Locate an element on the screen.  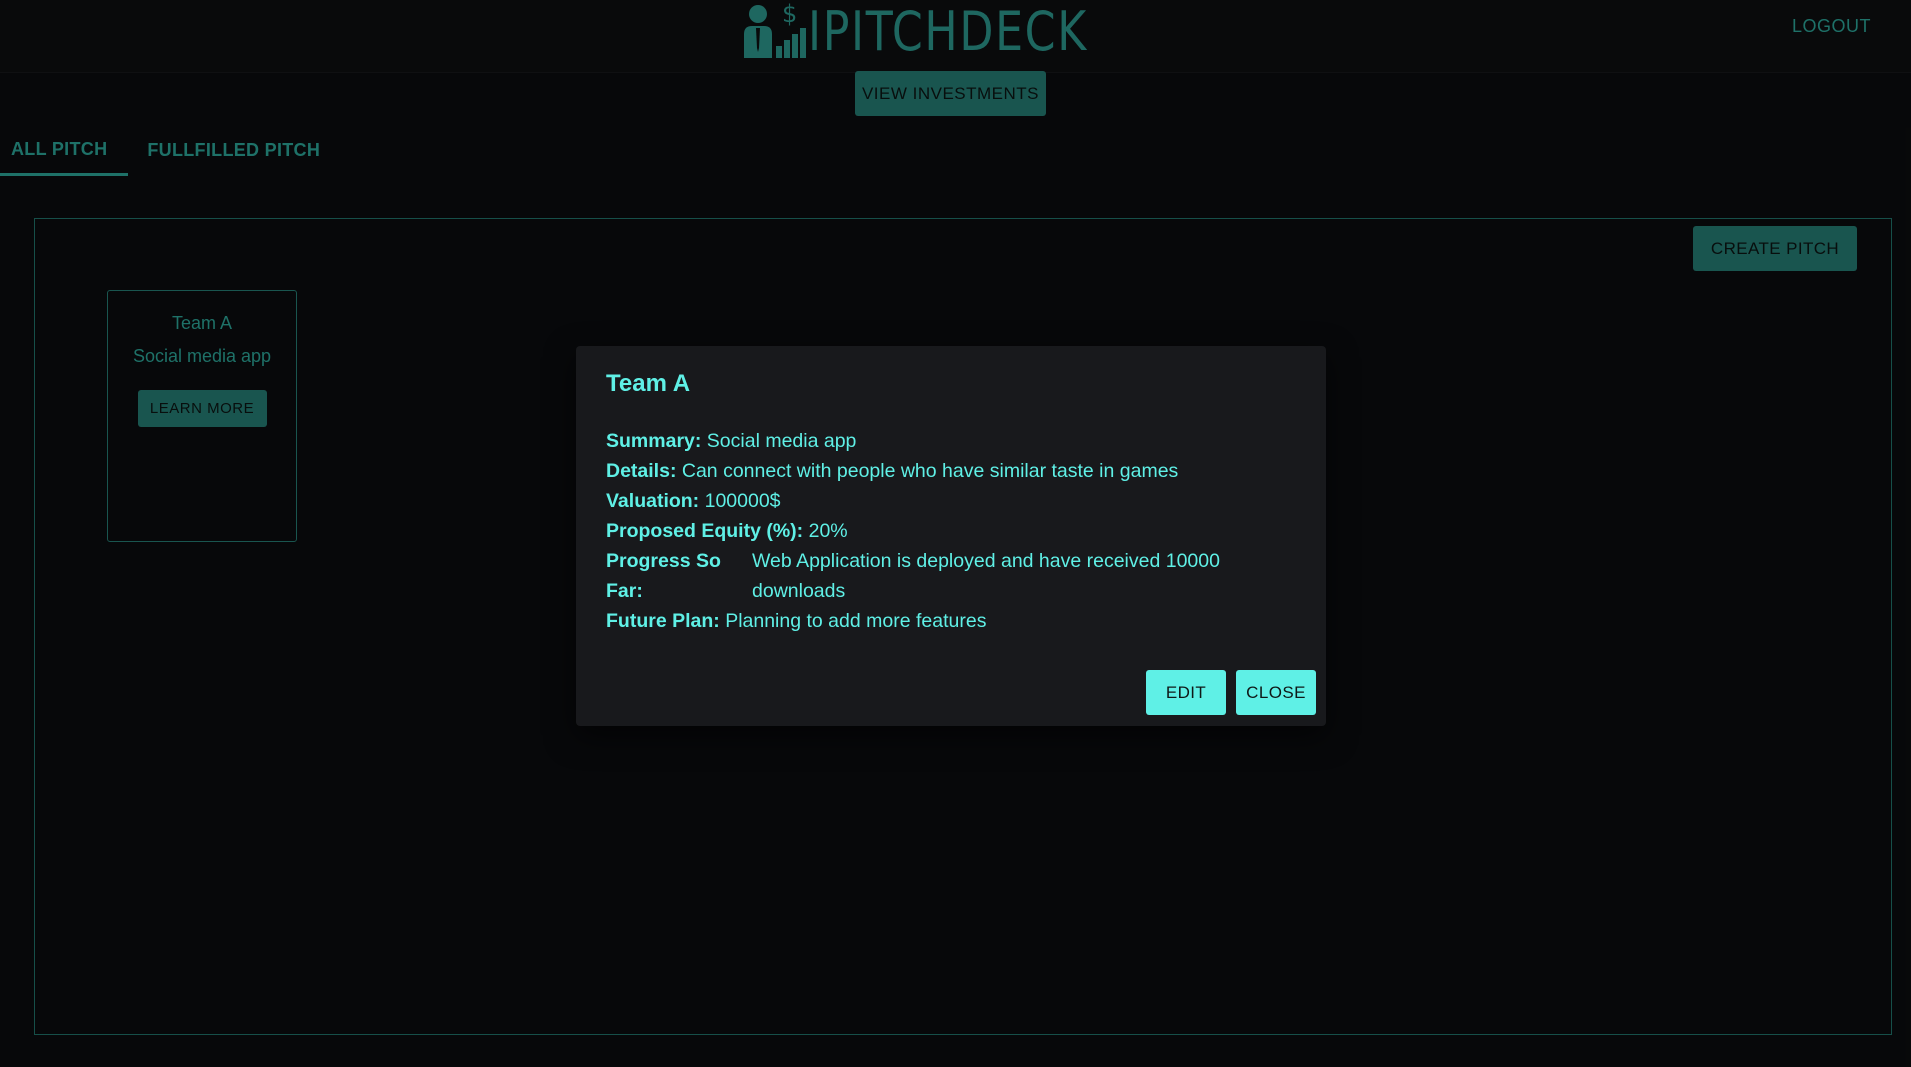
edit-button: EDIT is located at coordinates (1186, 692).